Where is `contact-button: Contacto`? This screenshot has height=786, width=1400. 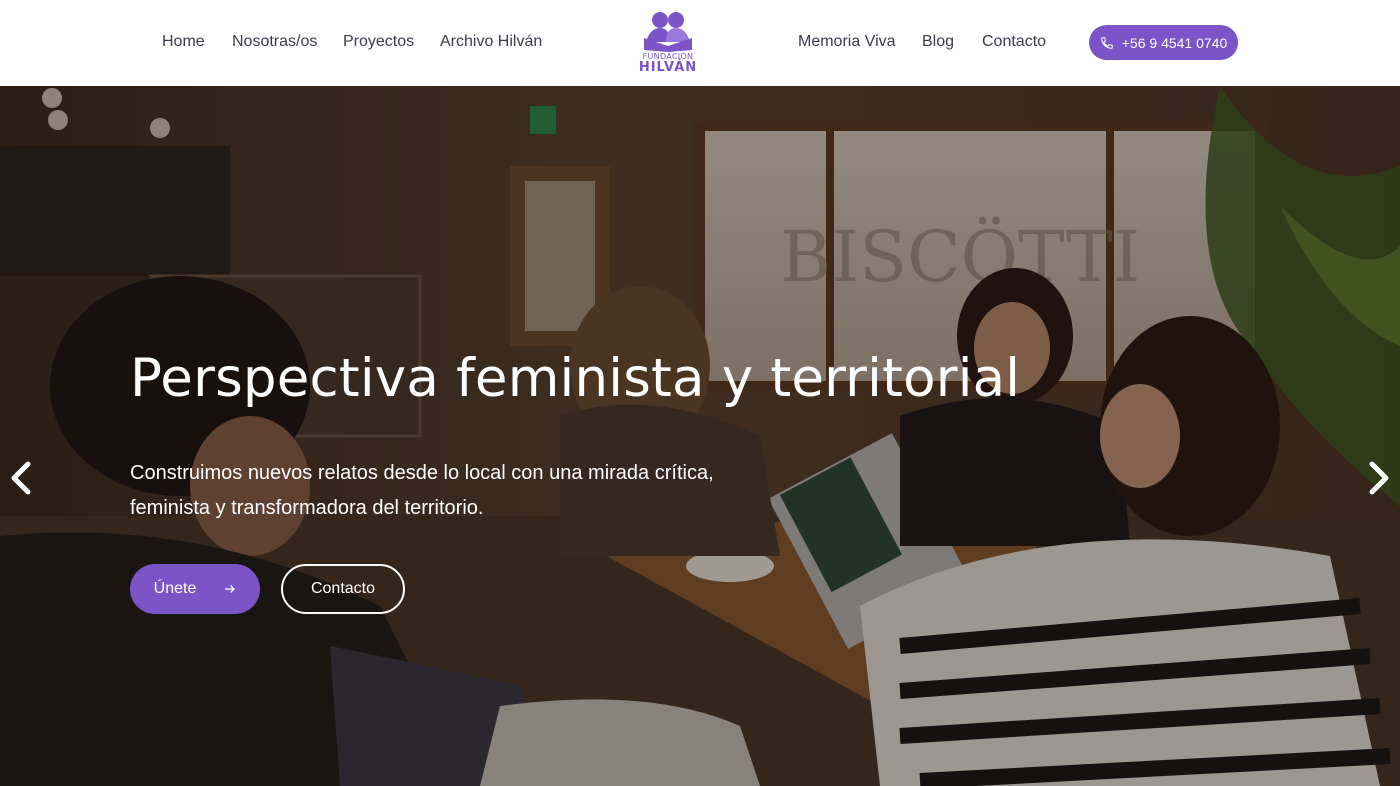
contact-button: Contacto is located at coordinates (343, 589).